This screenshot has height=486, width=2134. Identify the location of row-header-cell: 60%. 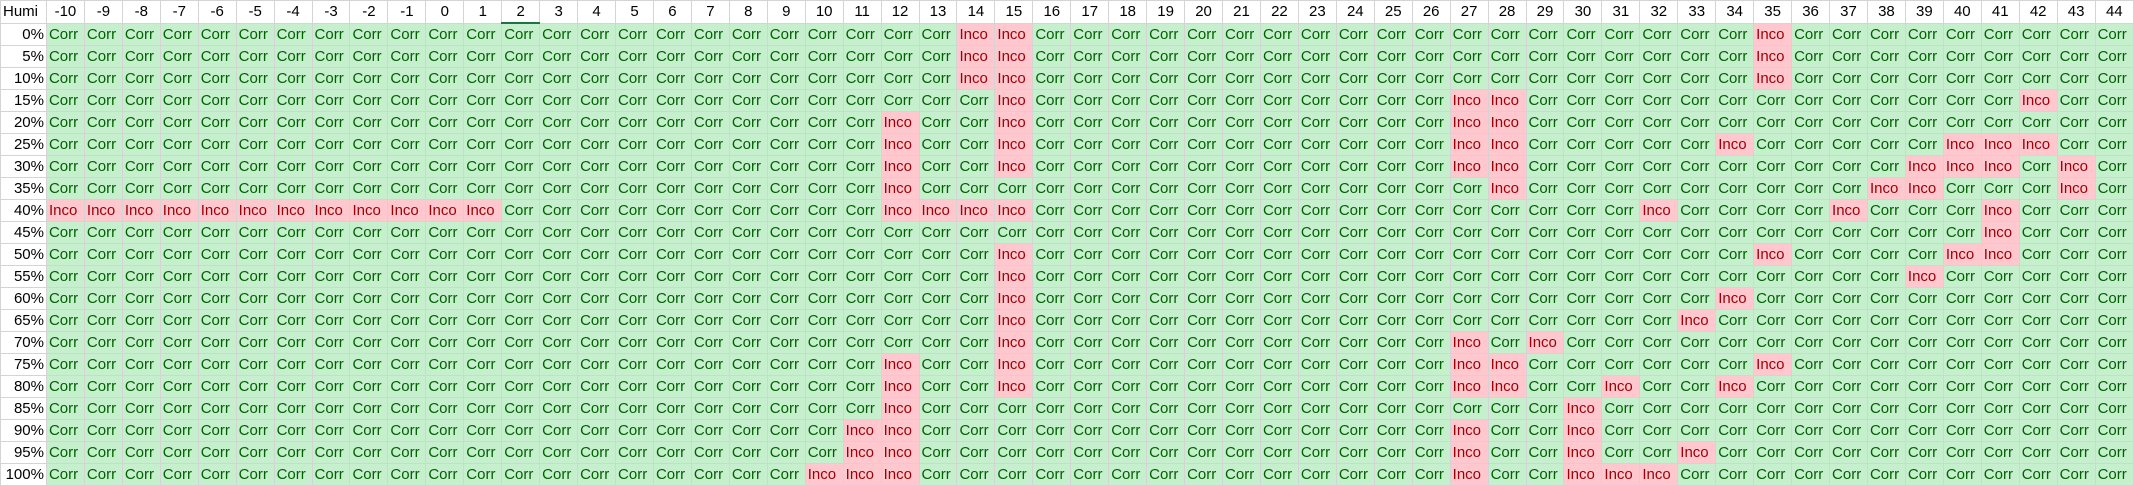
(23, 298).